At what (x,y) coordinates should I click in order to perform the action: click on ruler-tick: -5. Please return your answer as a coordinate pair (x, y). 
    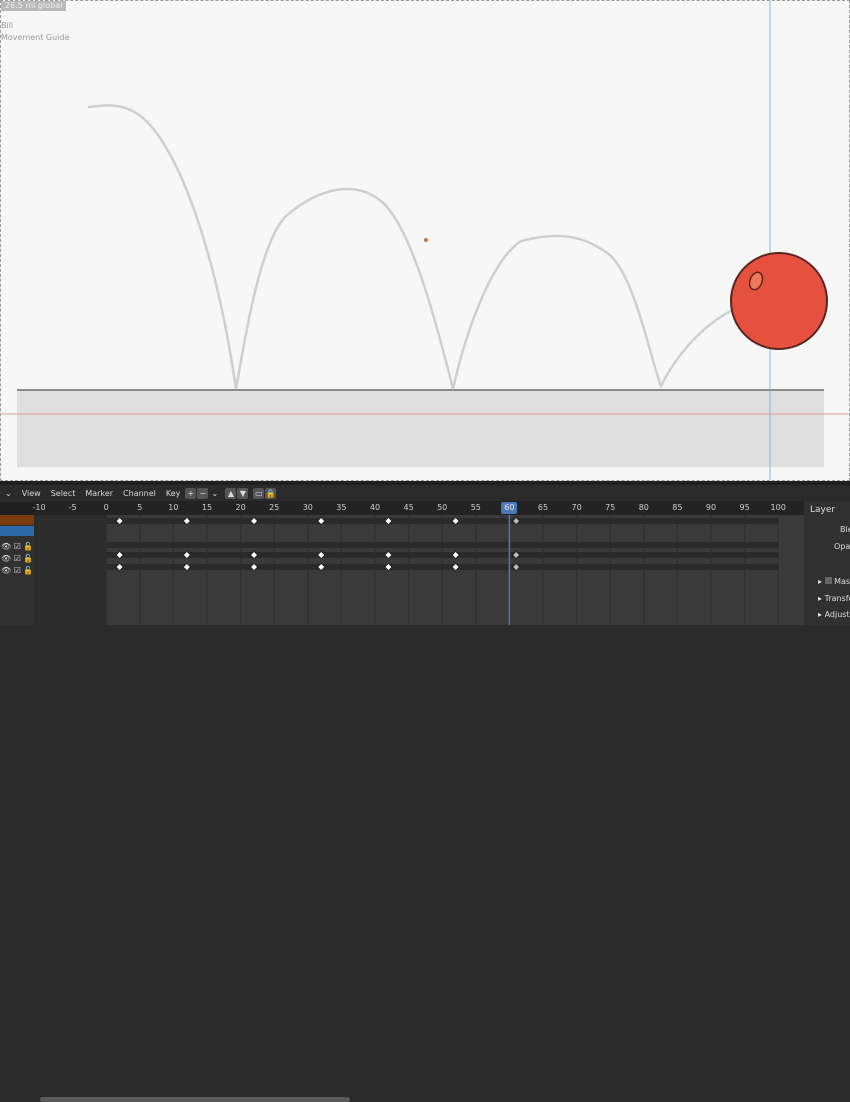
    Looking at the image, I should click on (72, 507).